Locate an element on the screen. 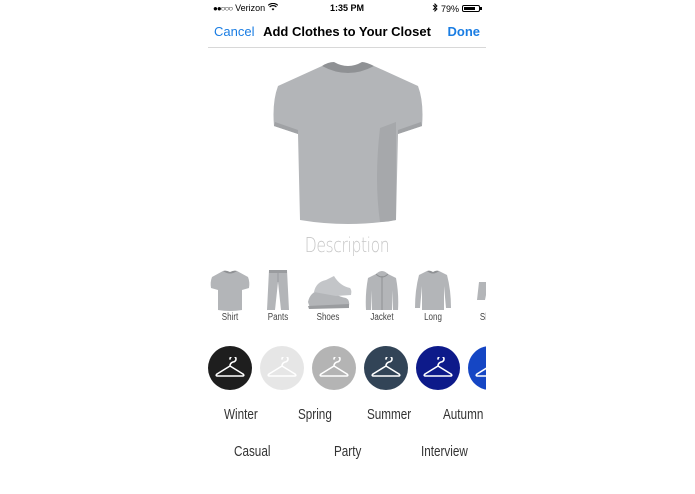  jacket-icon is located at coordinates (382, 290).